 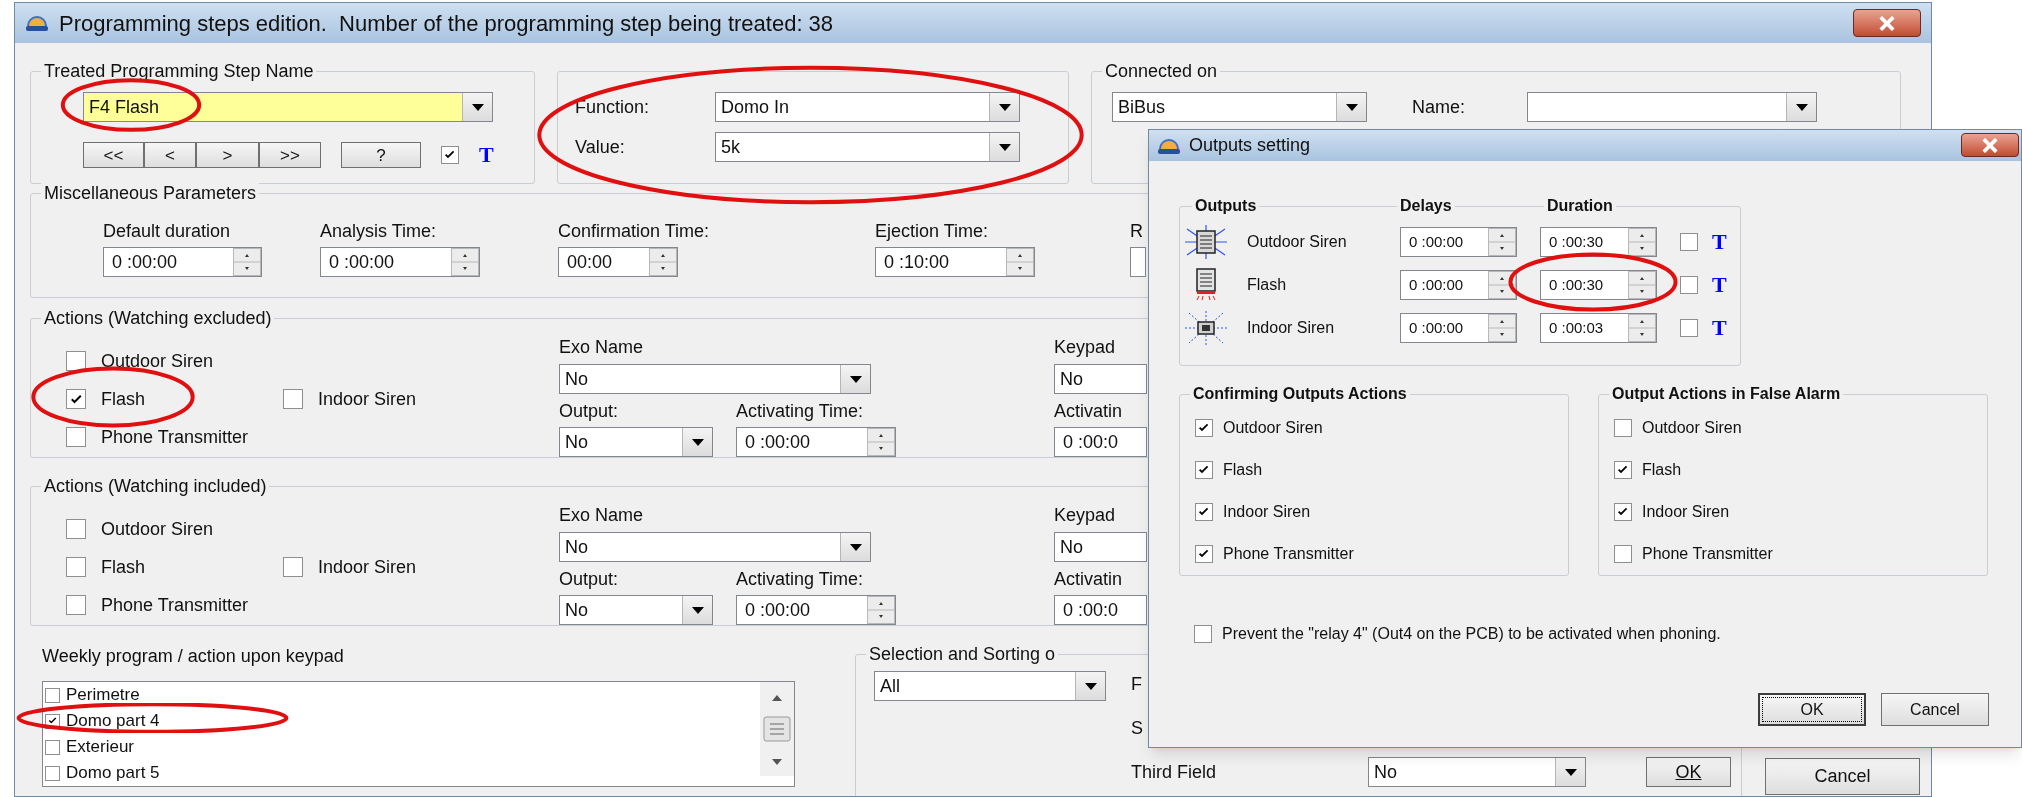 I want to click on dropdown: BiBus, so click(x=1239, y=107).